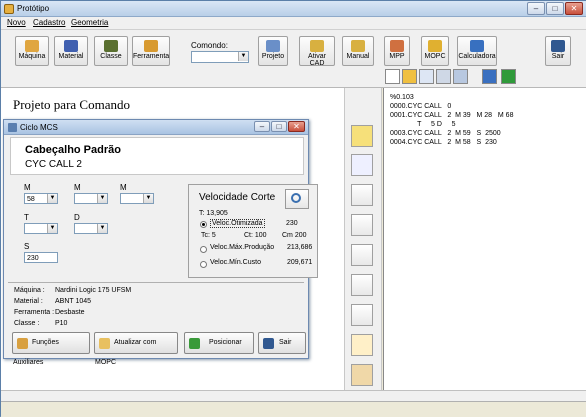 This screenshot has height=417, width=586. Describe the element at coordinates (91, 198) in the screenshot. I see `m2-select: ▼` at that location.